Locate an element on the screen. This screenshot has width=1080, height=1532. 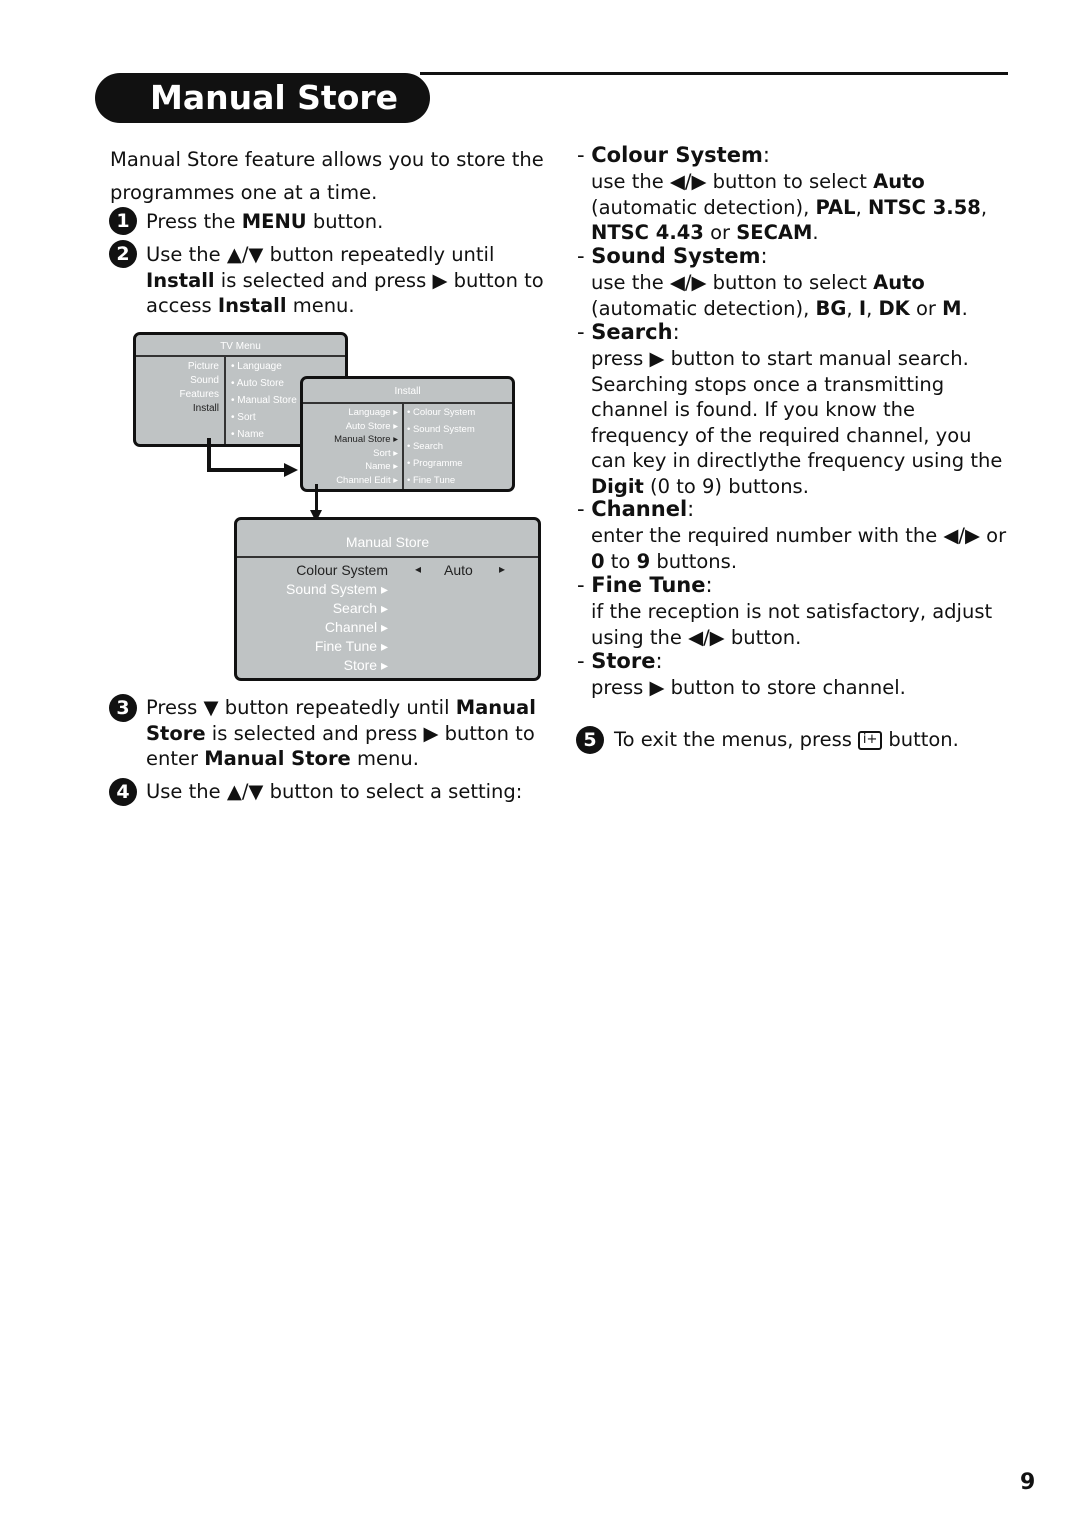
menu-item: Auto Store ▸ is located at coordinates (371, 426).